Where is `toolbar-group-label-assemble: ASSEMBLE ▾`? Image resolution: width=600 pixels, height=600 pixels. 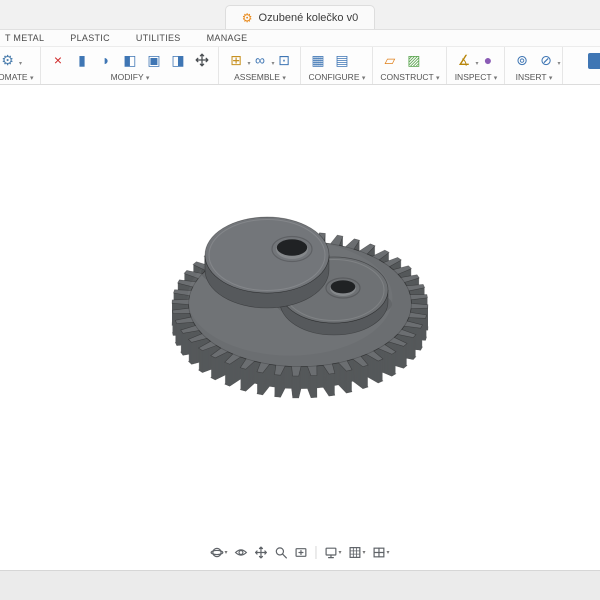 toolbar-group-label-assemble: ASSEMBLE ▾ is located at coordinates (259, 77).